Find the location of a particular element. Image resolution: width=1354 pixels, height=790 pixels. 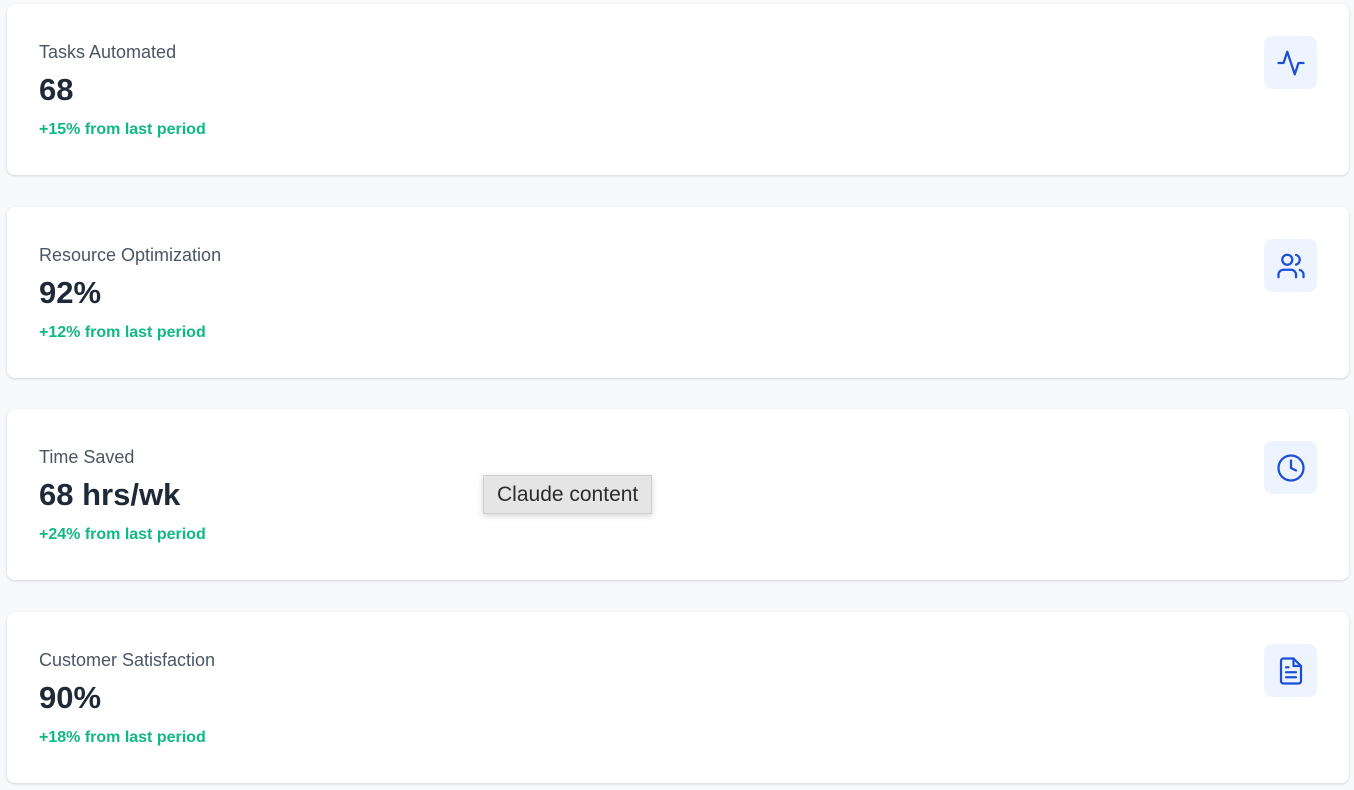

metric-label: Resource Optimization is located at coordinates (130, 255).